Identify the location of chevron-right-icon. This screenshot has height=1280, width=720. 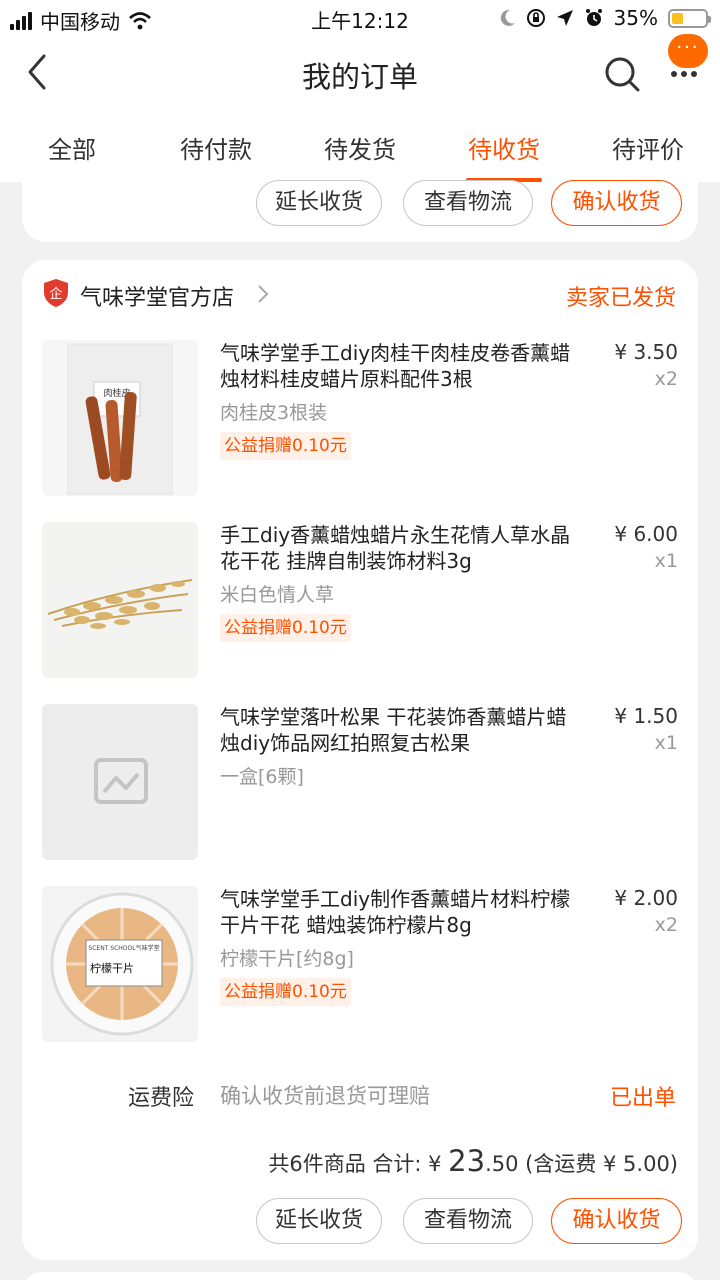
(263, 294).